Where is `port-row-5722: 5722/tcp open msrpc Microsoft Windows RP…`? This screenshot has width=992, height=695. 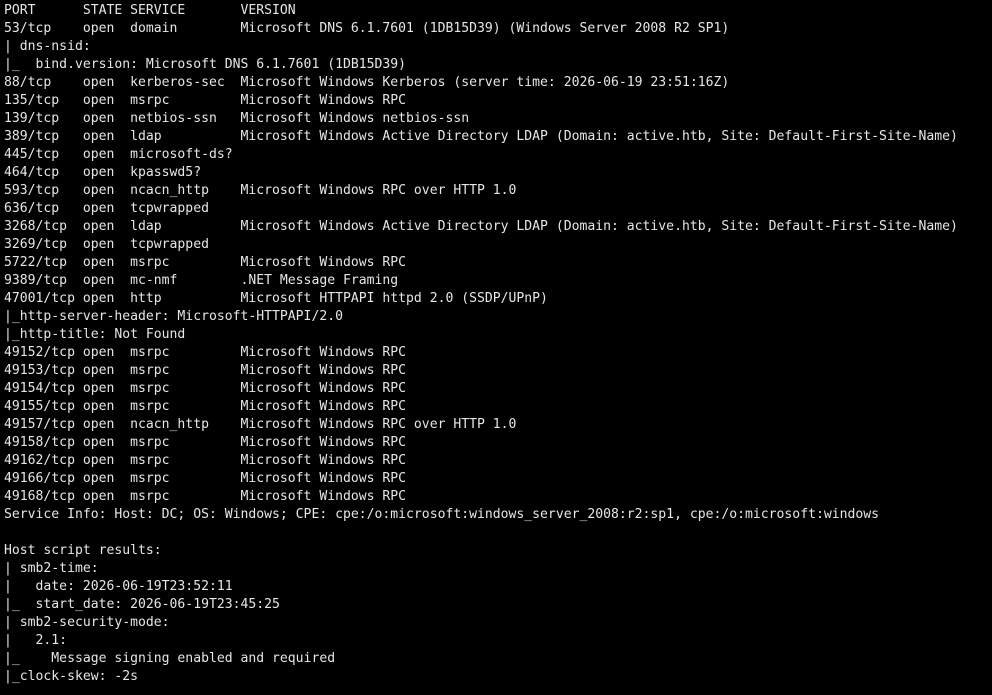
port-row-5722: 5722/tcp open msrpc Microsoft Windows RP… is located at coordinates (205, 262).